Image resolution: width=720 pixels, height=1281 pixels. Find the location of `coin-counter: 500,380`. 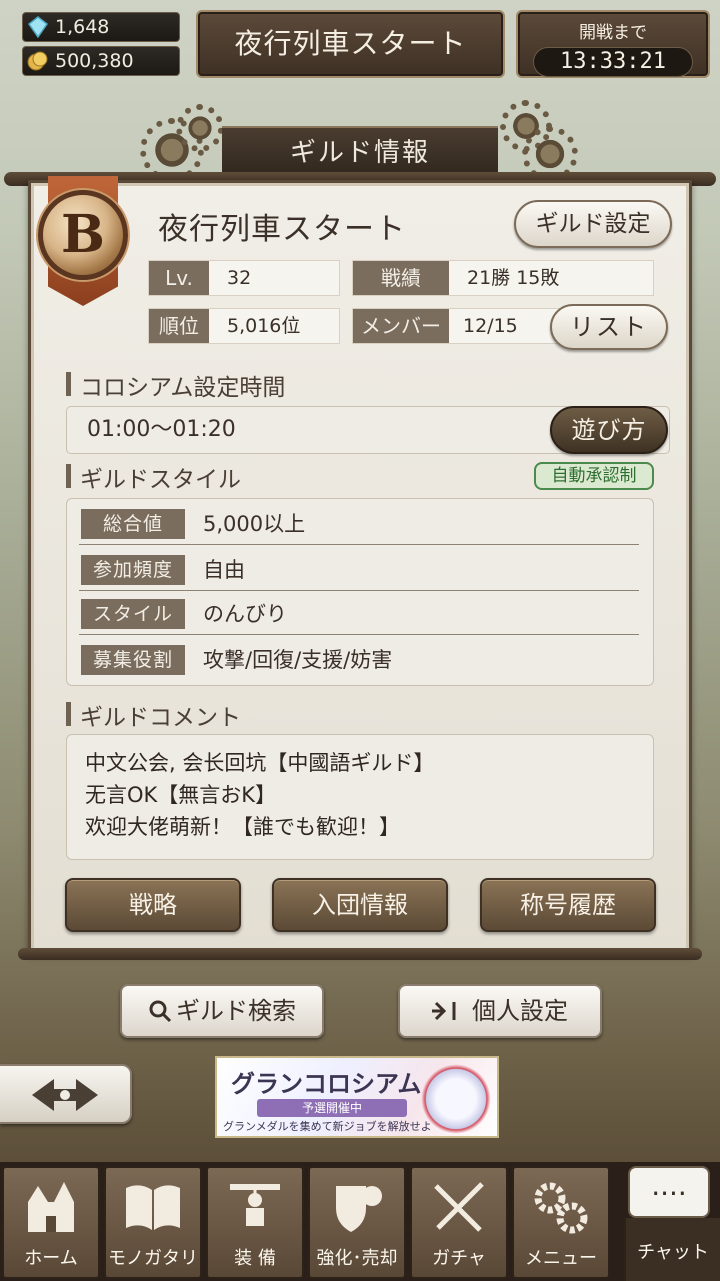

coin-counter: 500,380 is located at coordinates (101, 61).